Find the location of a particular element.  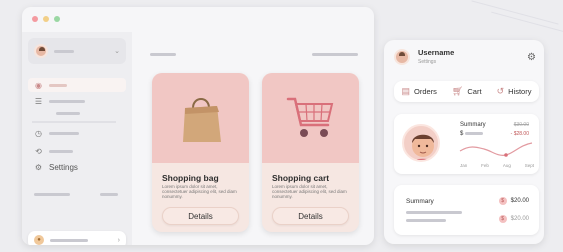

account-pill: ● › is located at coordinates (77, 238).